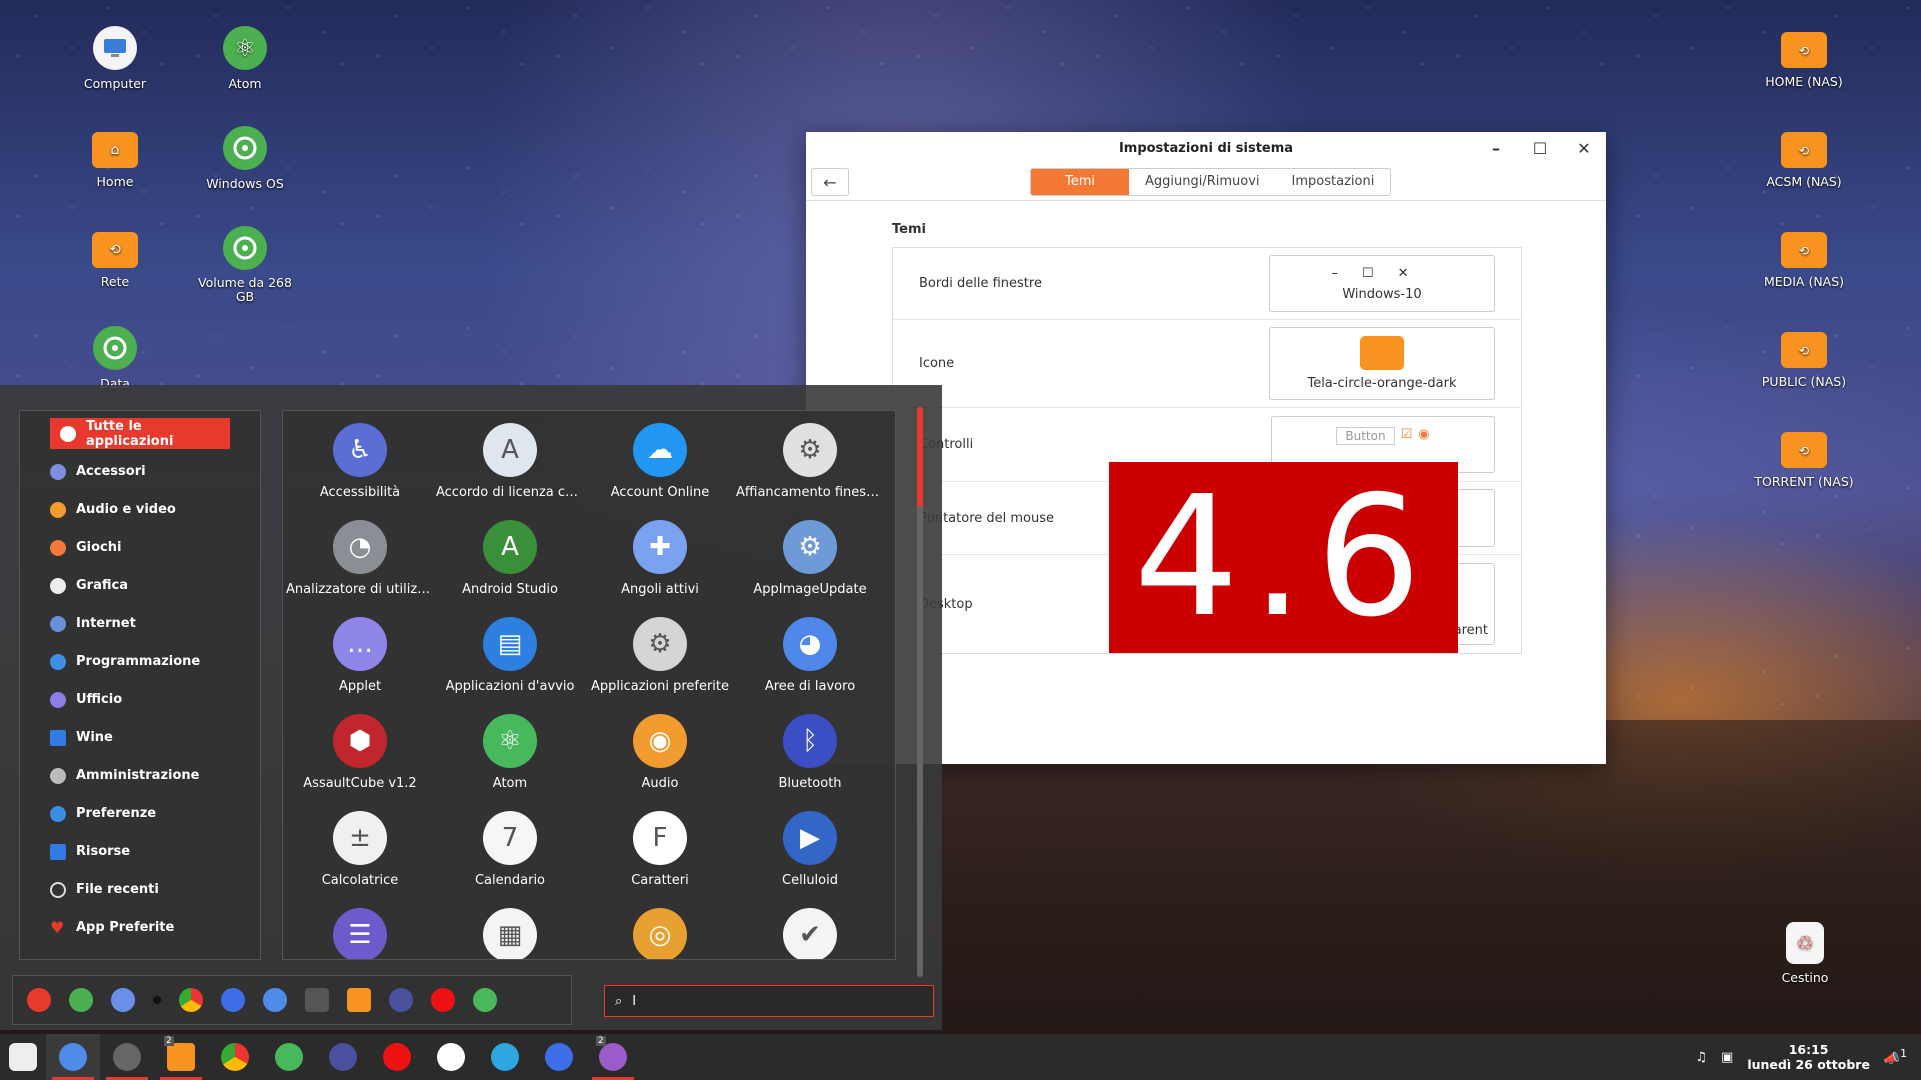  Describe the element at coordinates (360, 762) in the screenshot. I see `app-item: ⬢ AssaultCube v1.2` at that location.